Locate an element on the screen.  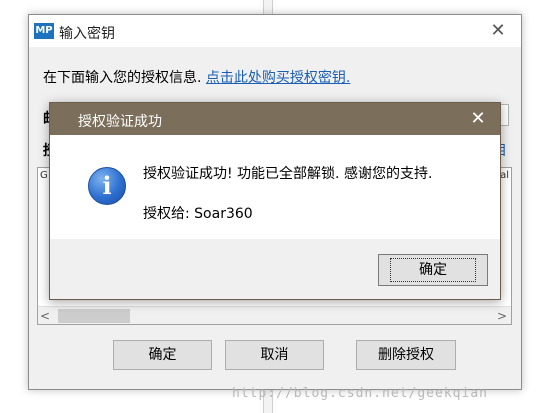
scroll-left-icon: < is located at coordinates (45, 316).